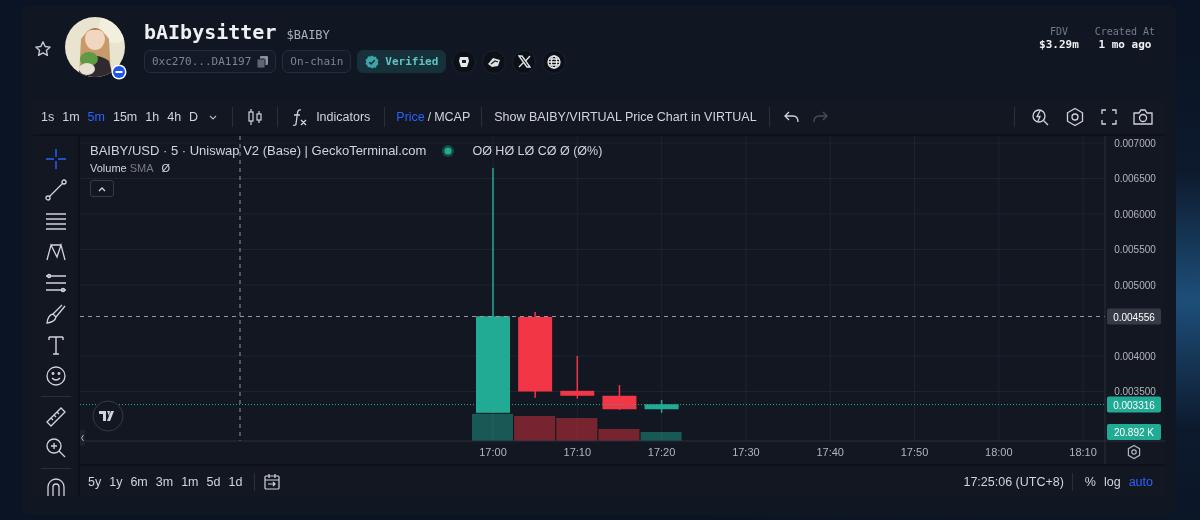 The image size is (1200, 520). What do you see at coordinates (71, 117) in the screenshot?
I see `interval-button: 1m` at bounding box center [71, 117].